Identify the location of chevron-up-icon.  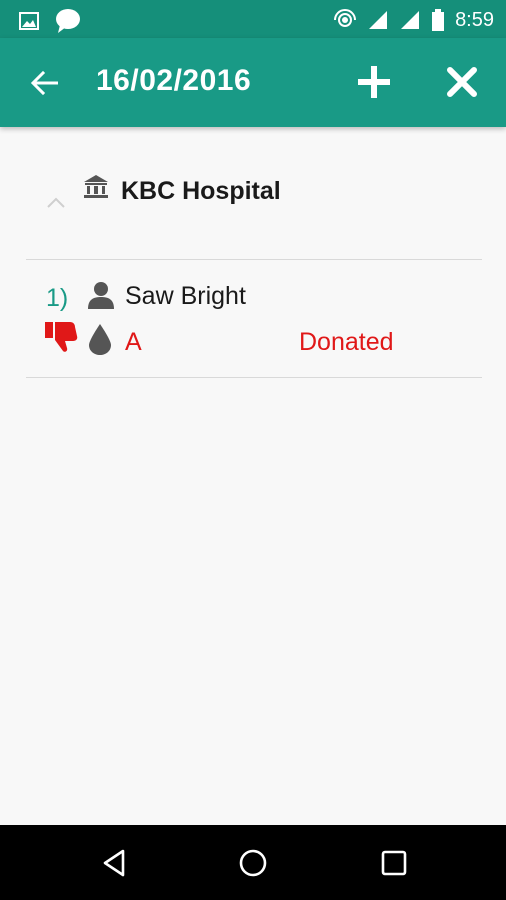
(56, 202).